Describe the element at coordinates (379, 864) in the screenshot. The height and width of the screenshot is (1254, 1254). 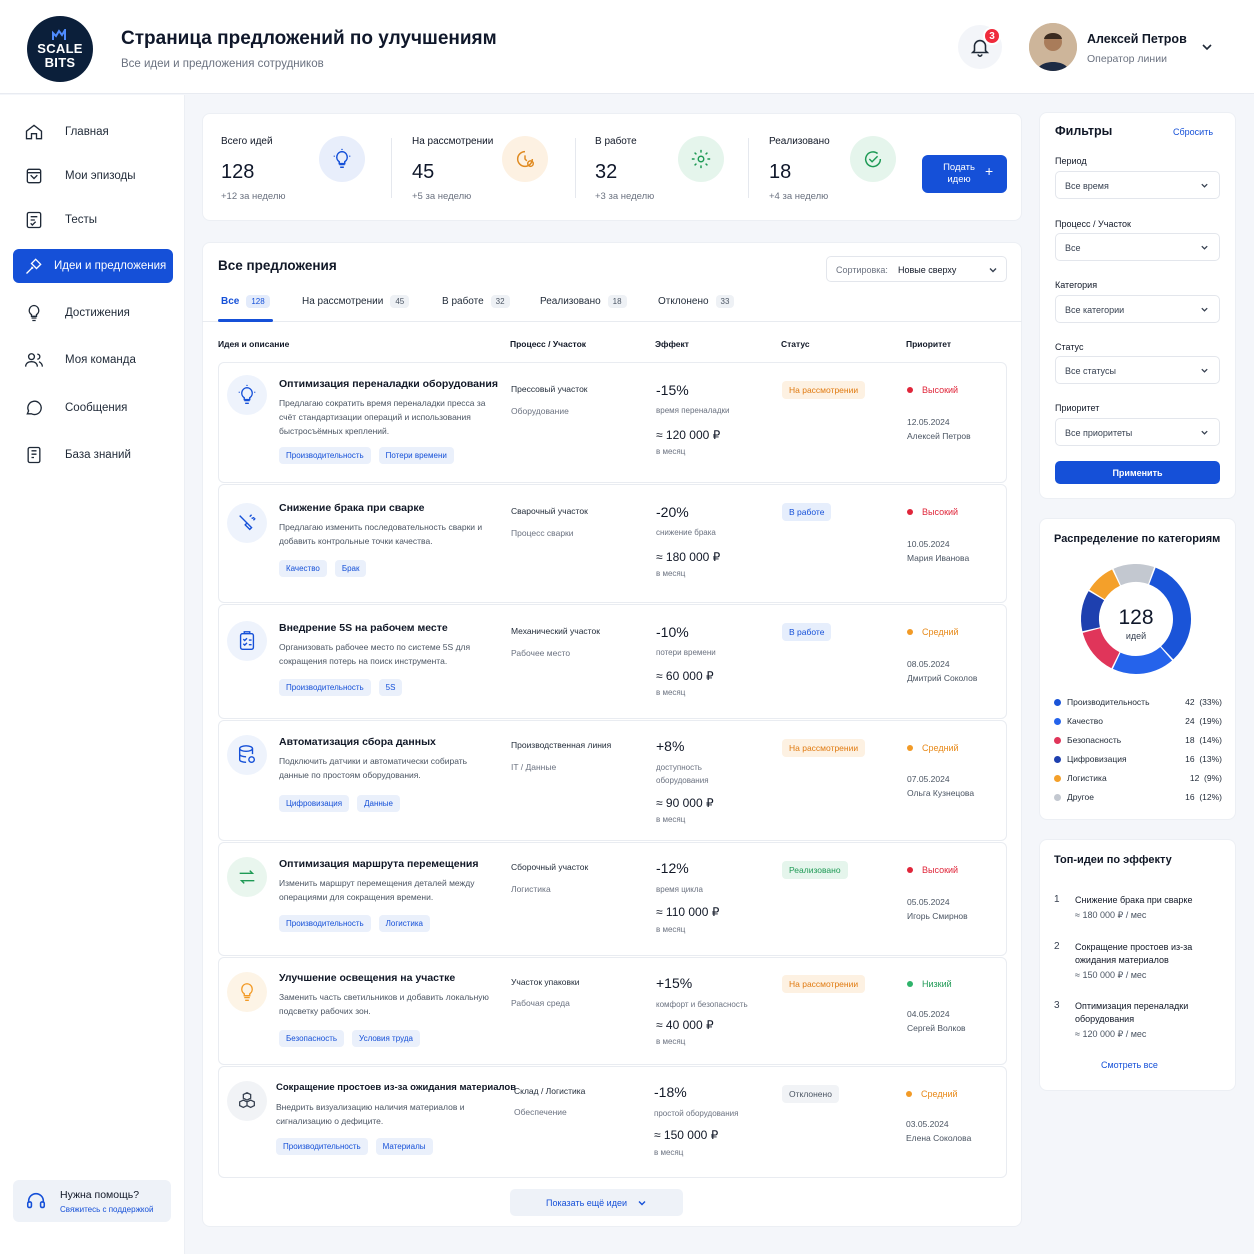
I see `idea-title: Оптимизация маршрута перемещения` at that location.